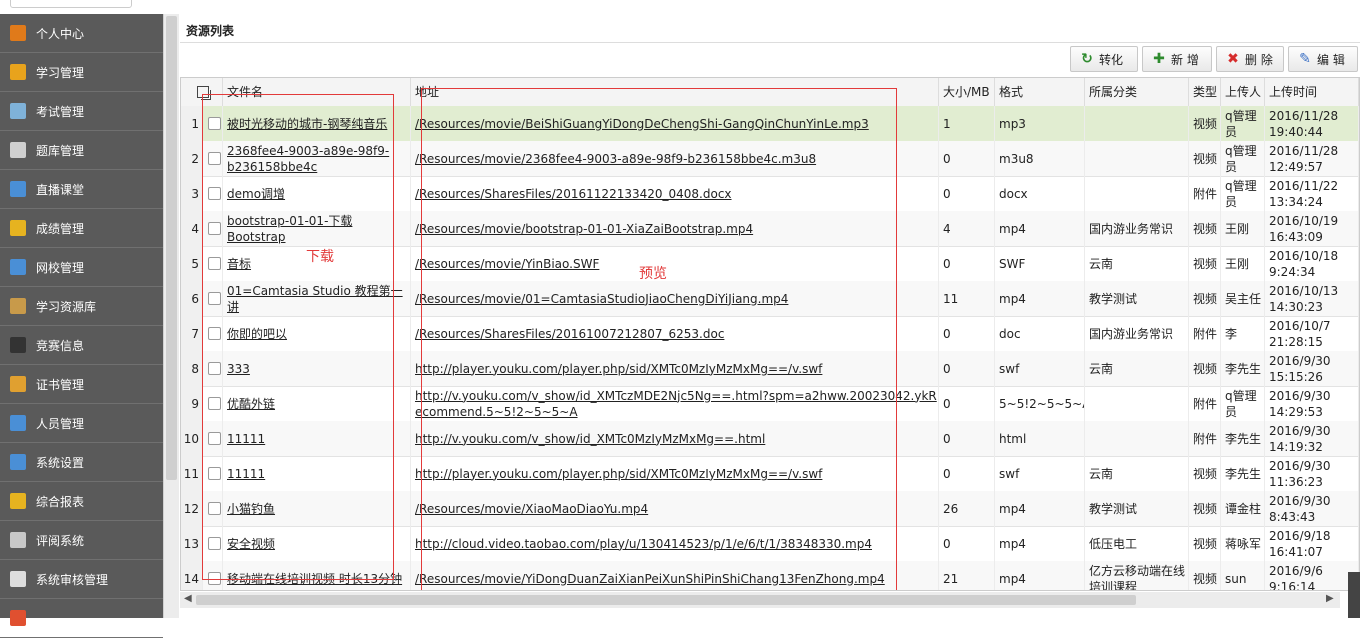 This screenshot has height=638, width=1360. I want to click on add-button: ✚ 新 增, so click(1177, 59).